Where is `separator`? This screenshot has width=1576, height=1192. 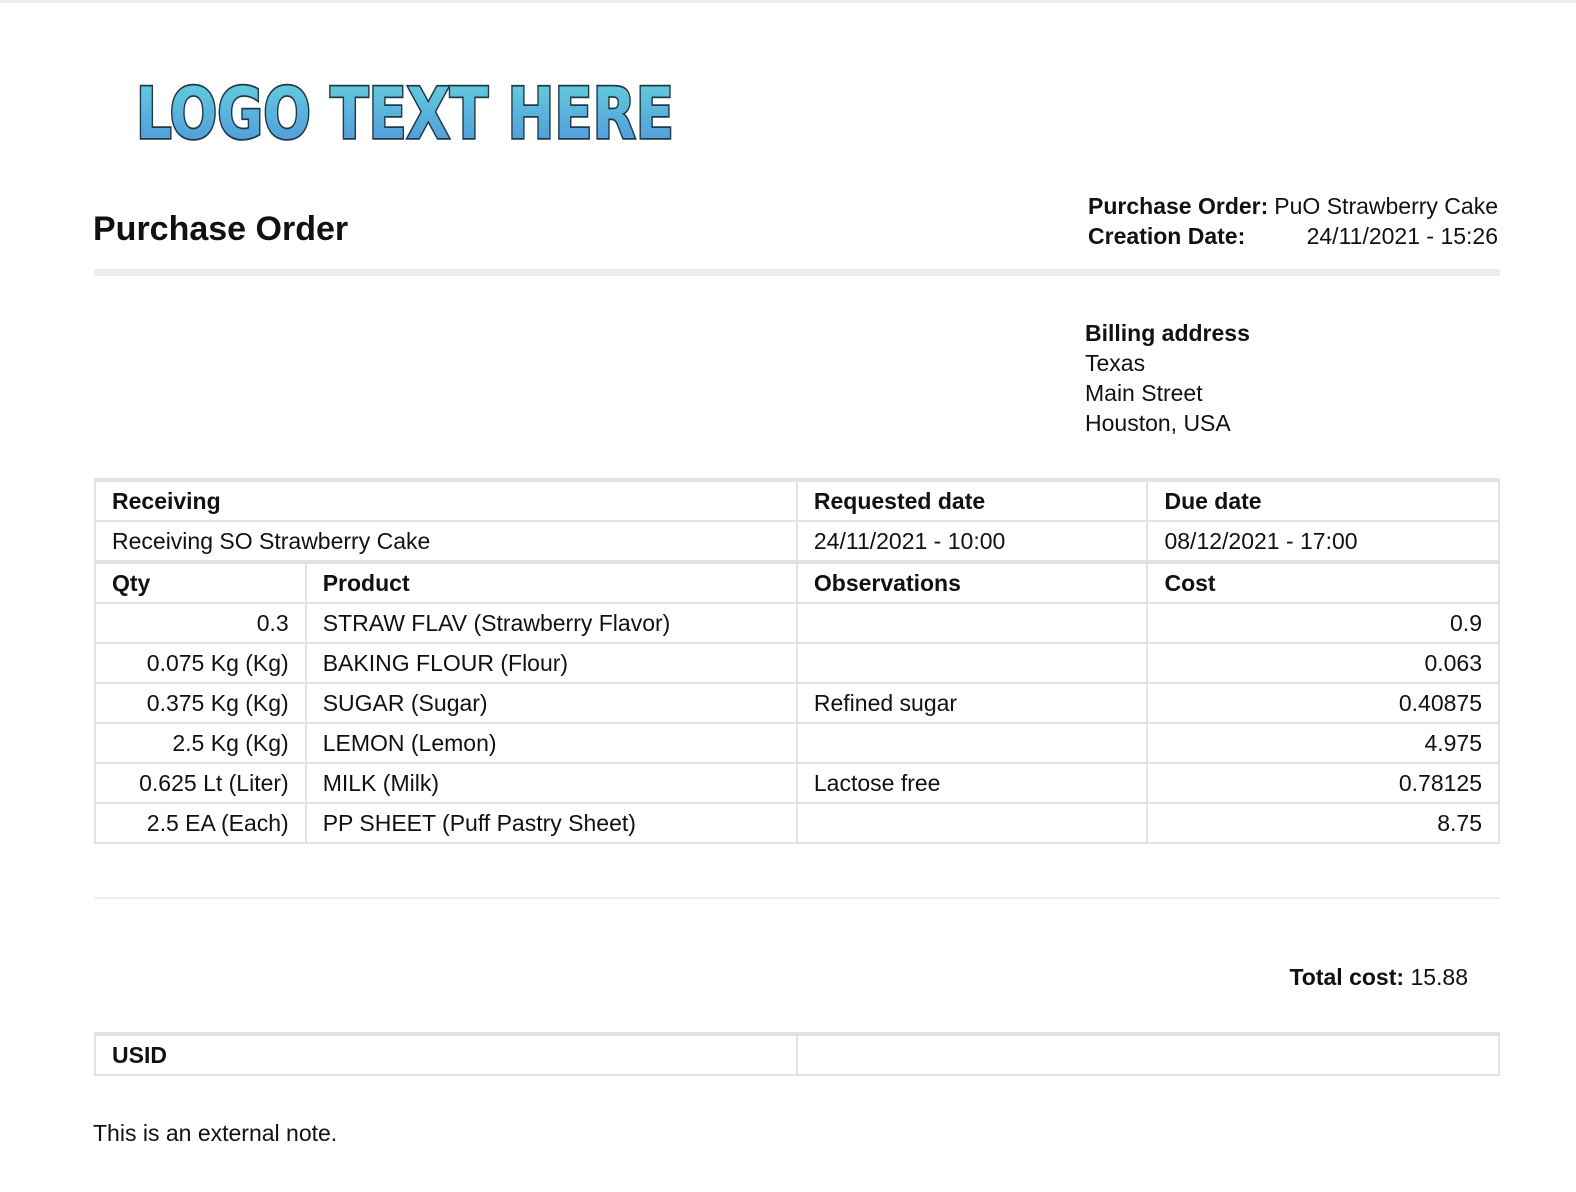
separator is located at coordinates (797, 898).